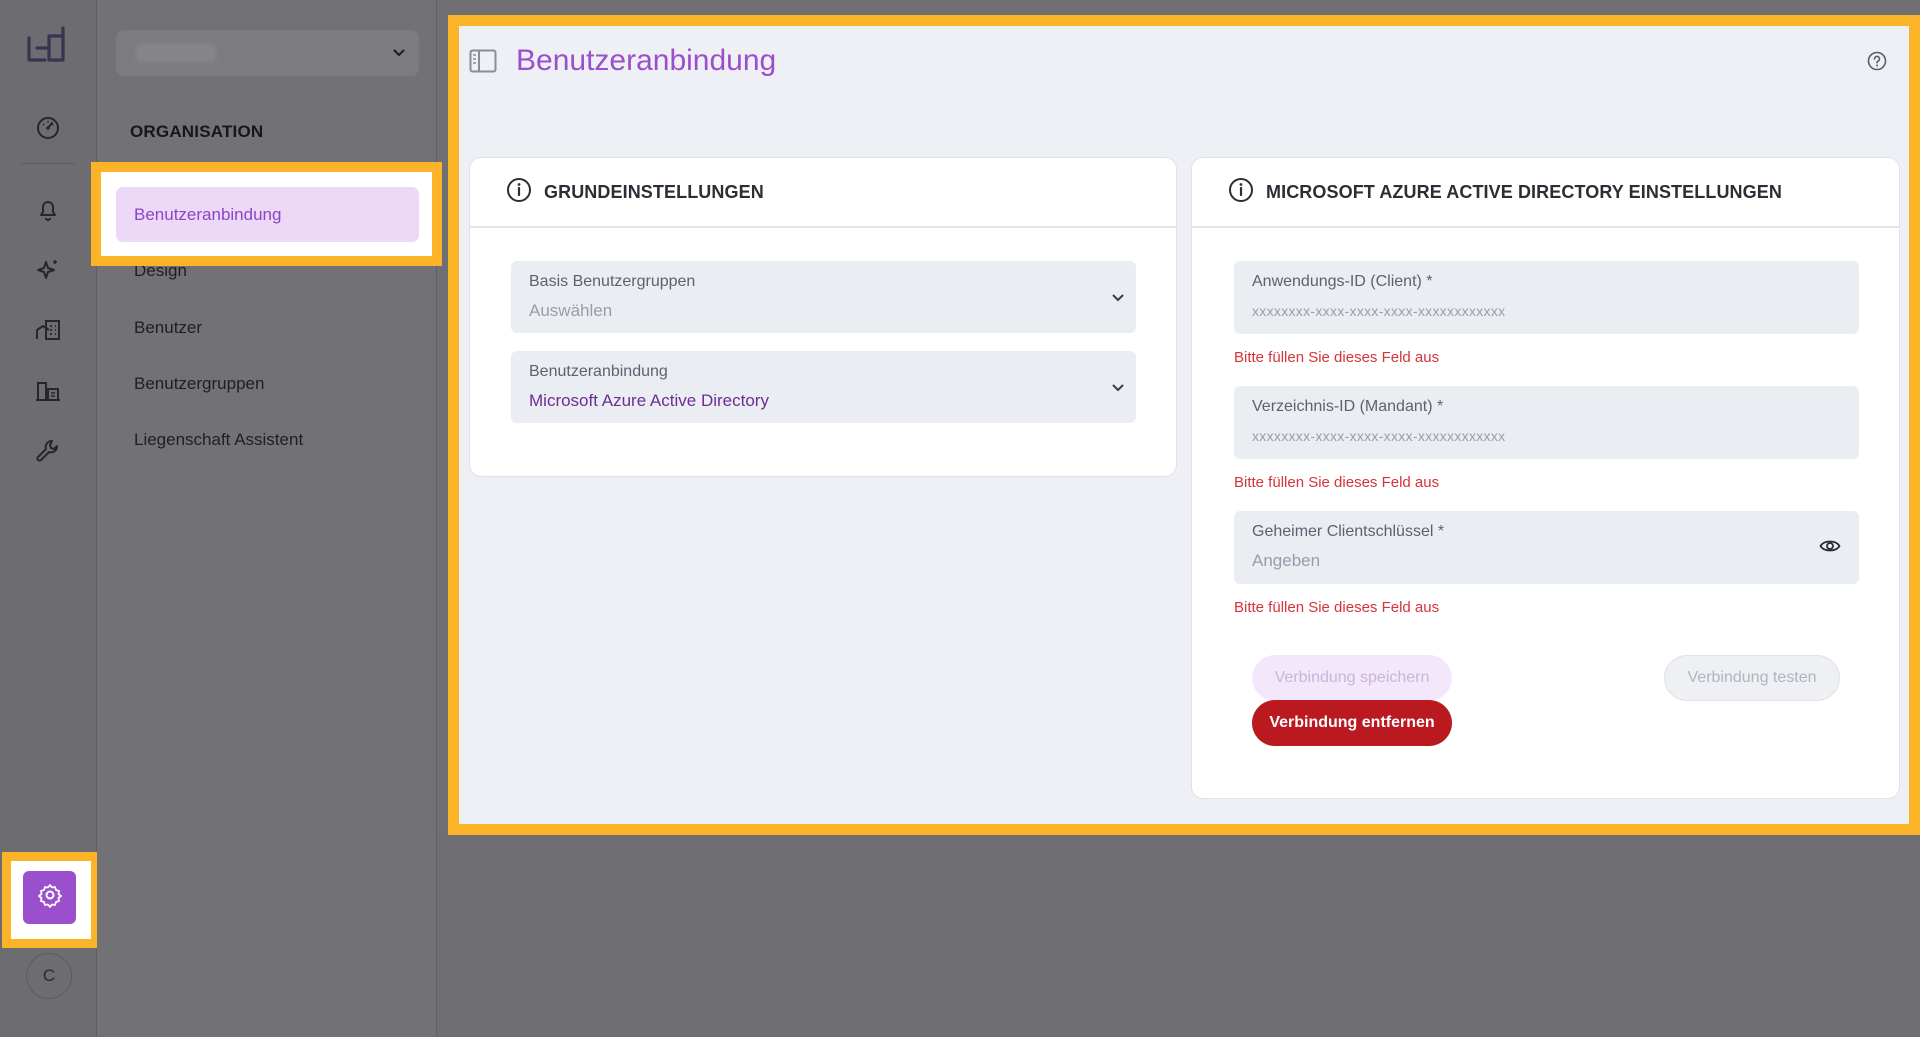 This screenshot has width=1920, height=1037. Describe the element at coordinates (199, 384) in the screenshot. I see `sidebar-item-benutzergruppen: Benutzergruppen` at that location.